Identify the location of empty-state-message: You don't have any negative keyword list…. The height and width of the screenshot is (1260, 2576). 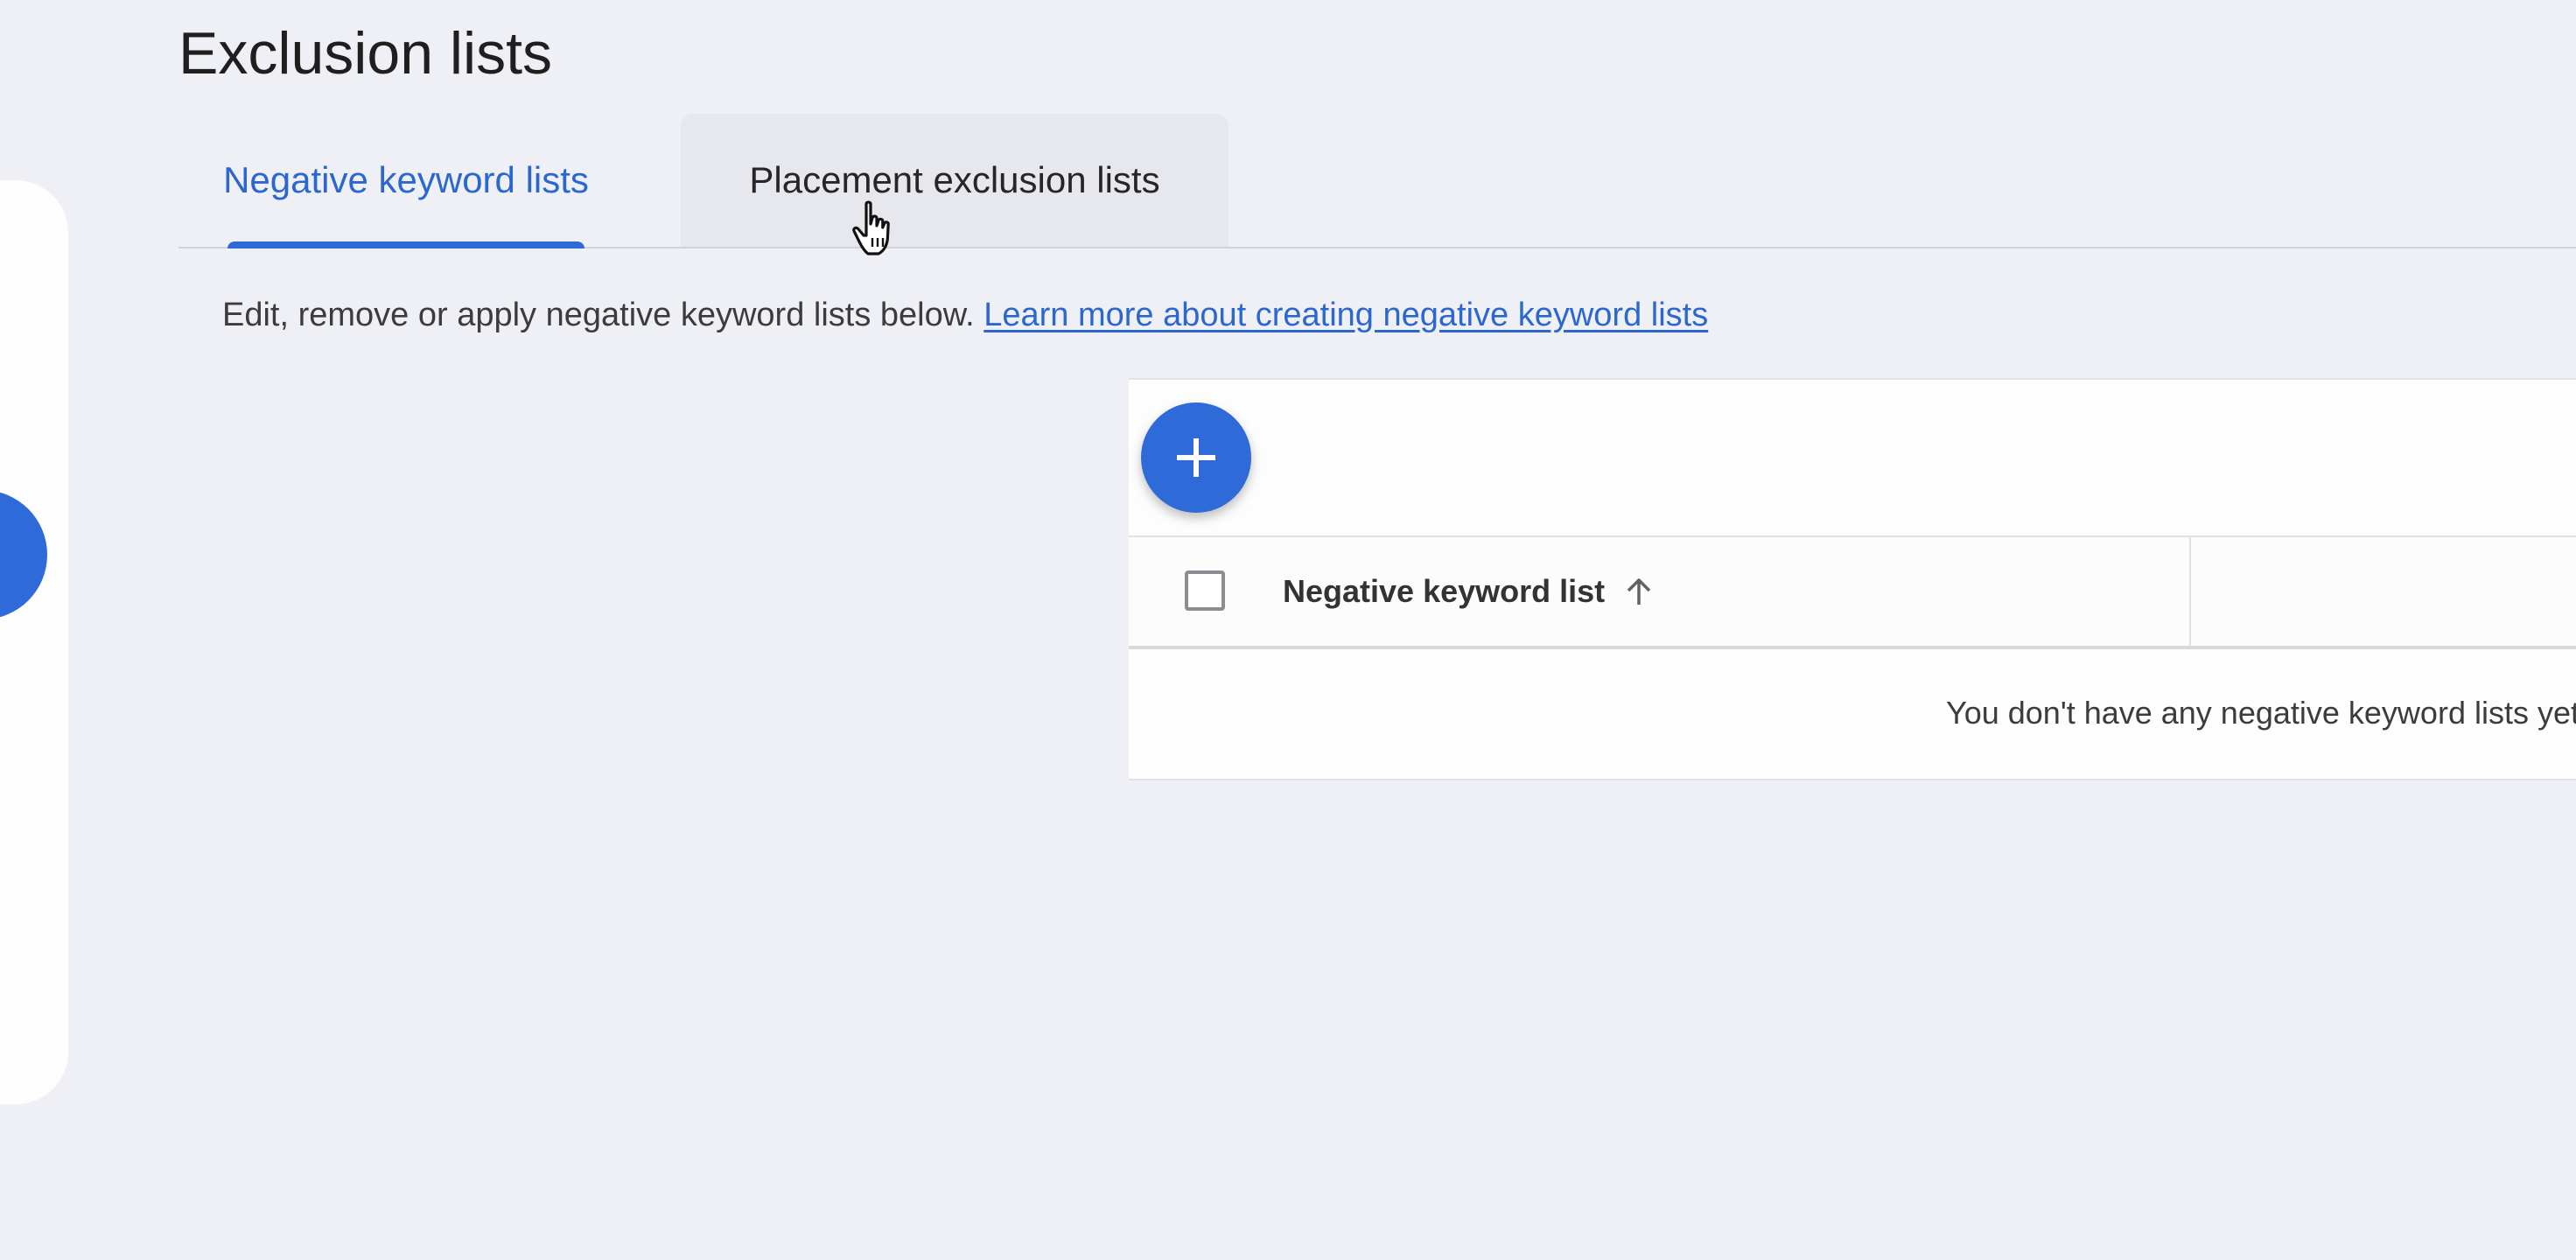
(2261, 713).